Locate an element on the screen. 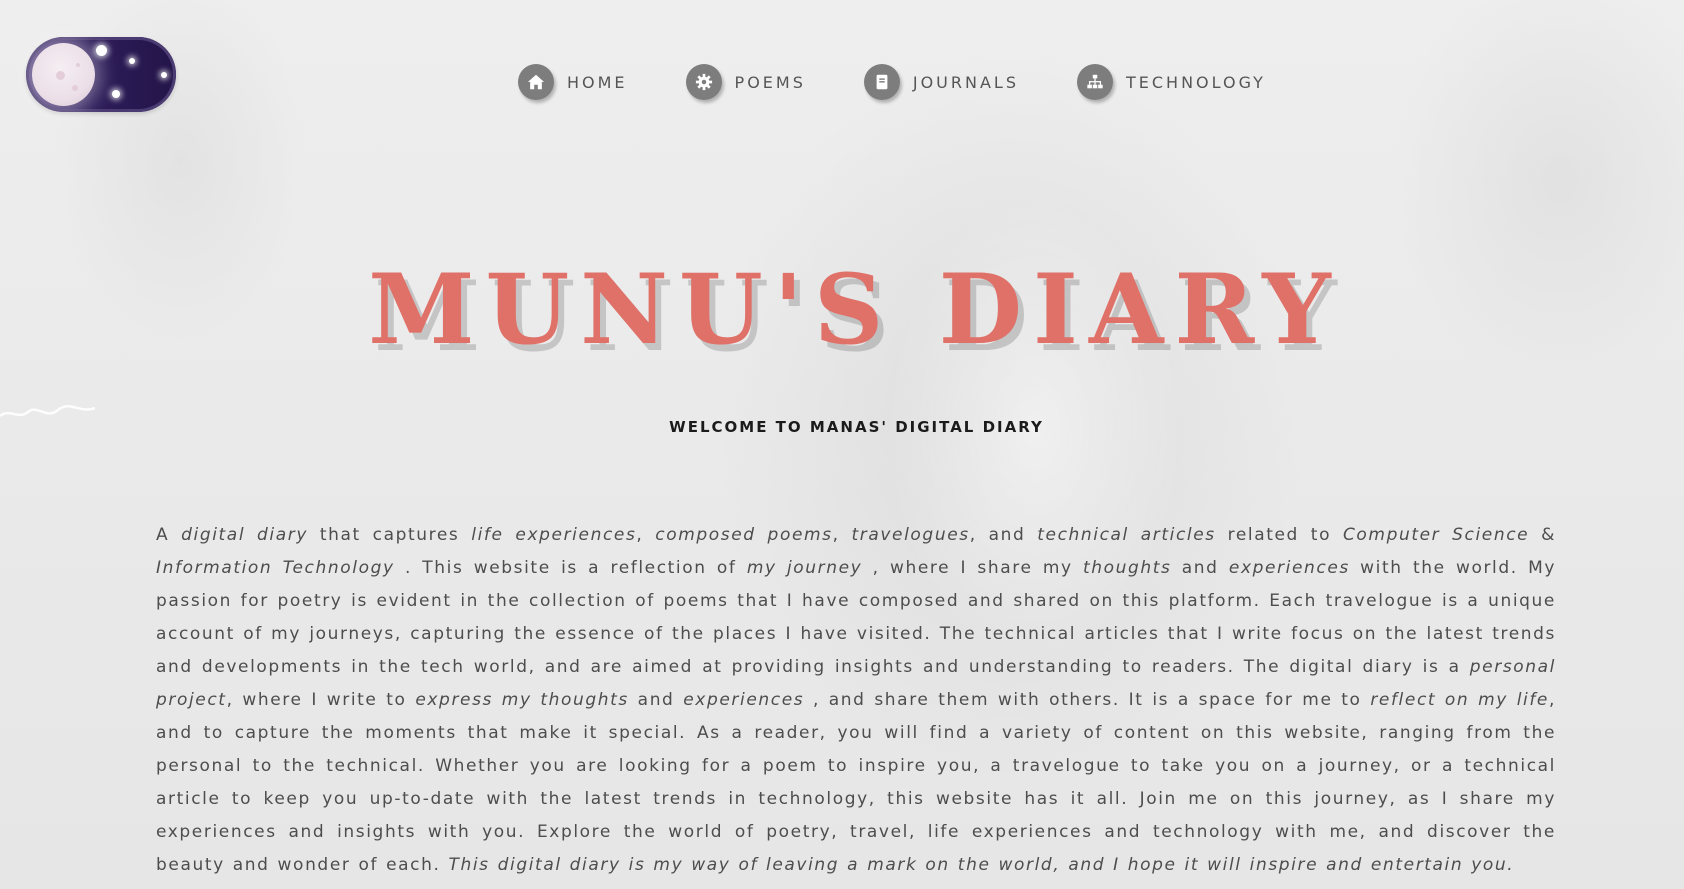  intro-text: & is located at coordinates (1542, 535).